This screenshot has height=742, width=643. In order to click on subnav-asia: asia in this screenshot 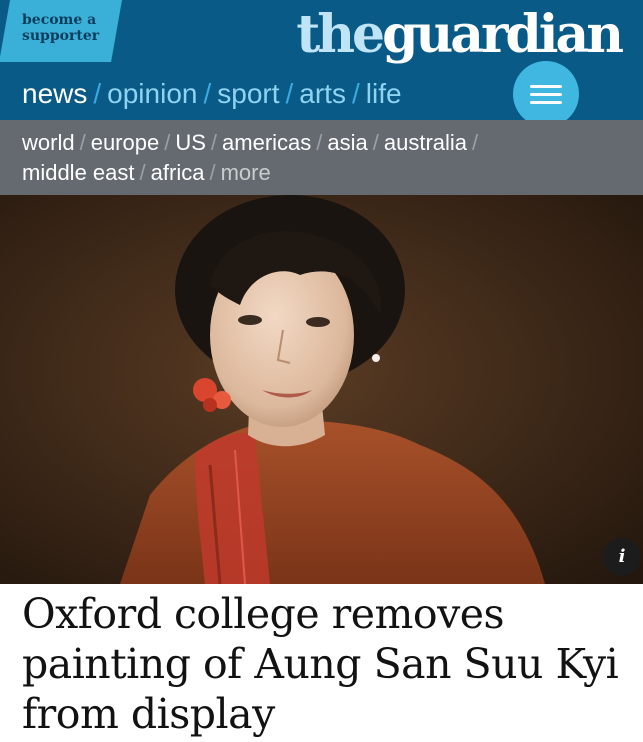, I will do `click(347, 142)`.